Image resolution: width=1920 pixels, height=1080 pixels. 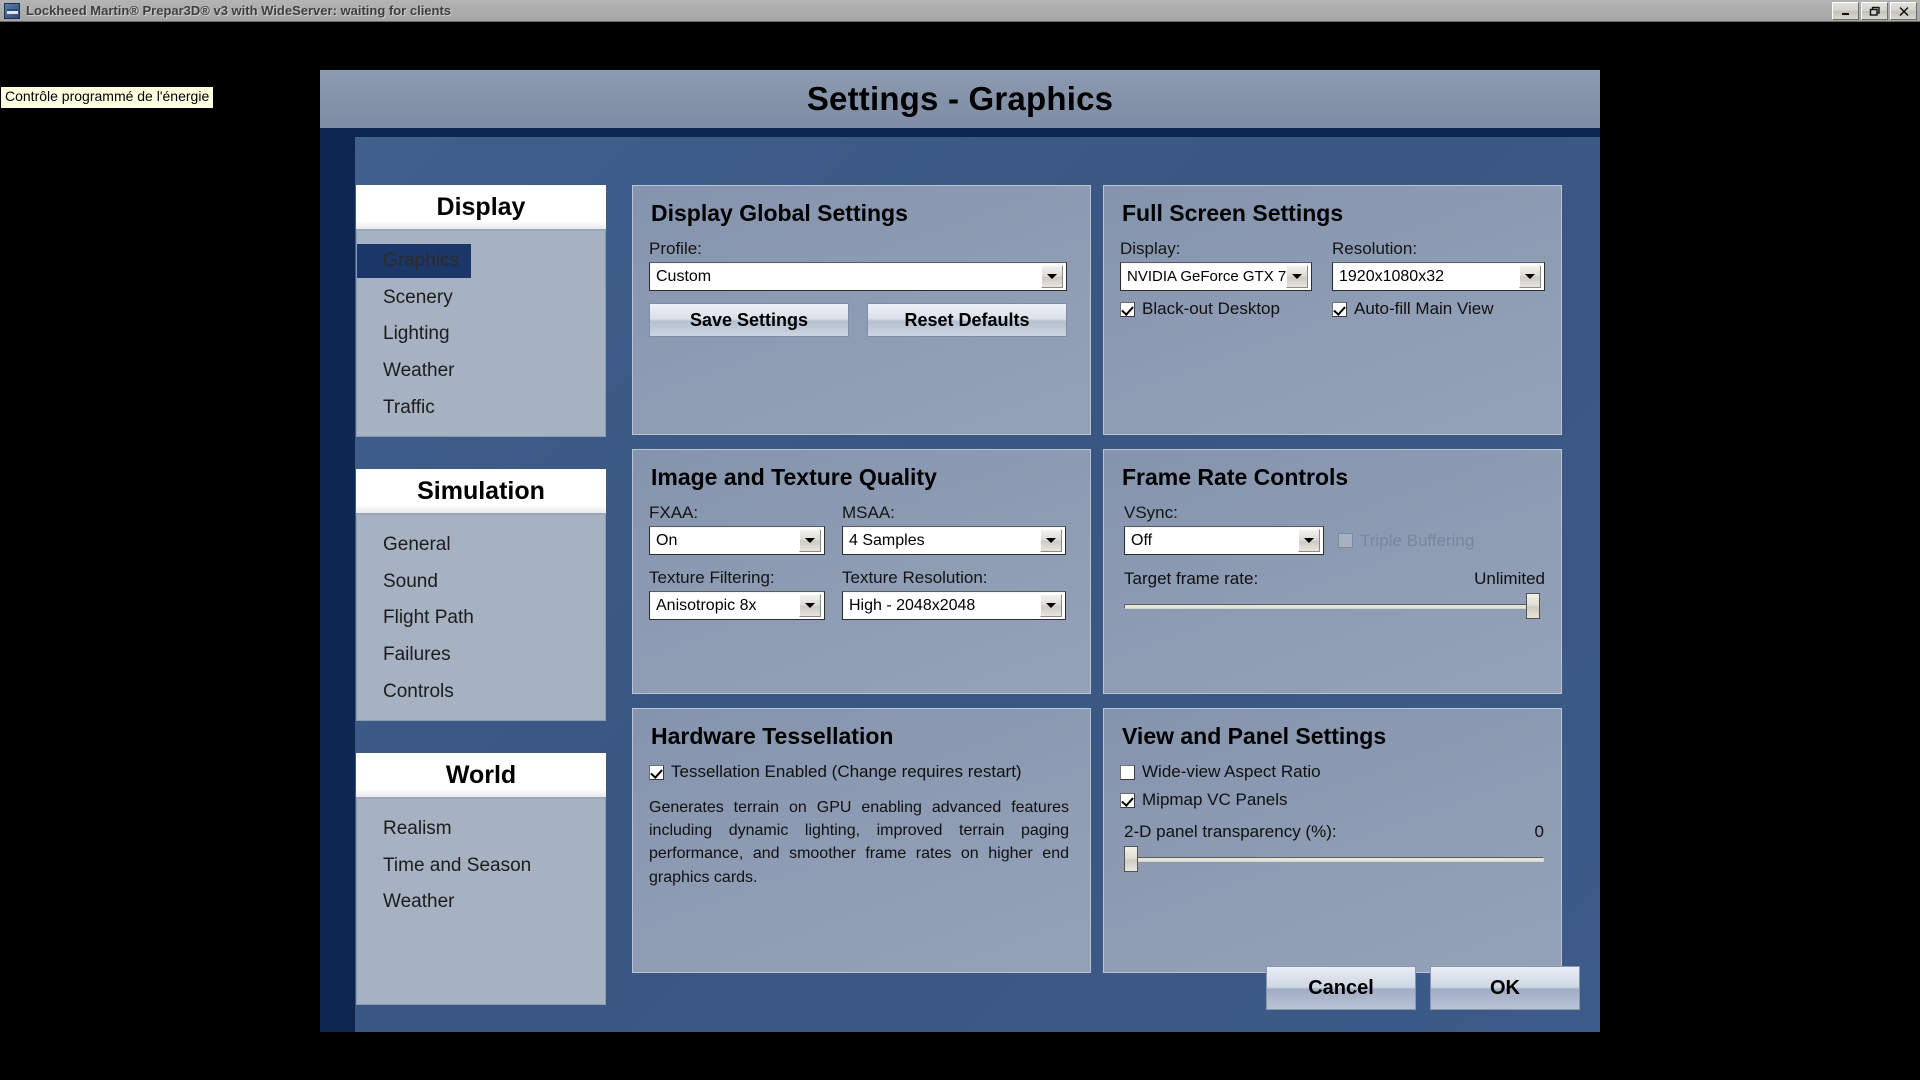 What do you see at coordinates (1375, 248) in the screenshot?
I see `label-resolution: Resolution:` at bounding box center [1375, 248].